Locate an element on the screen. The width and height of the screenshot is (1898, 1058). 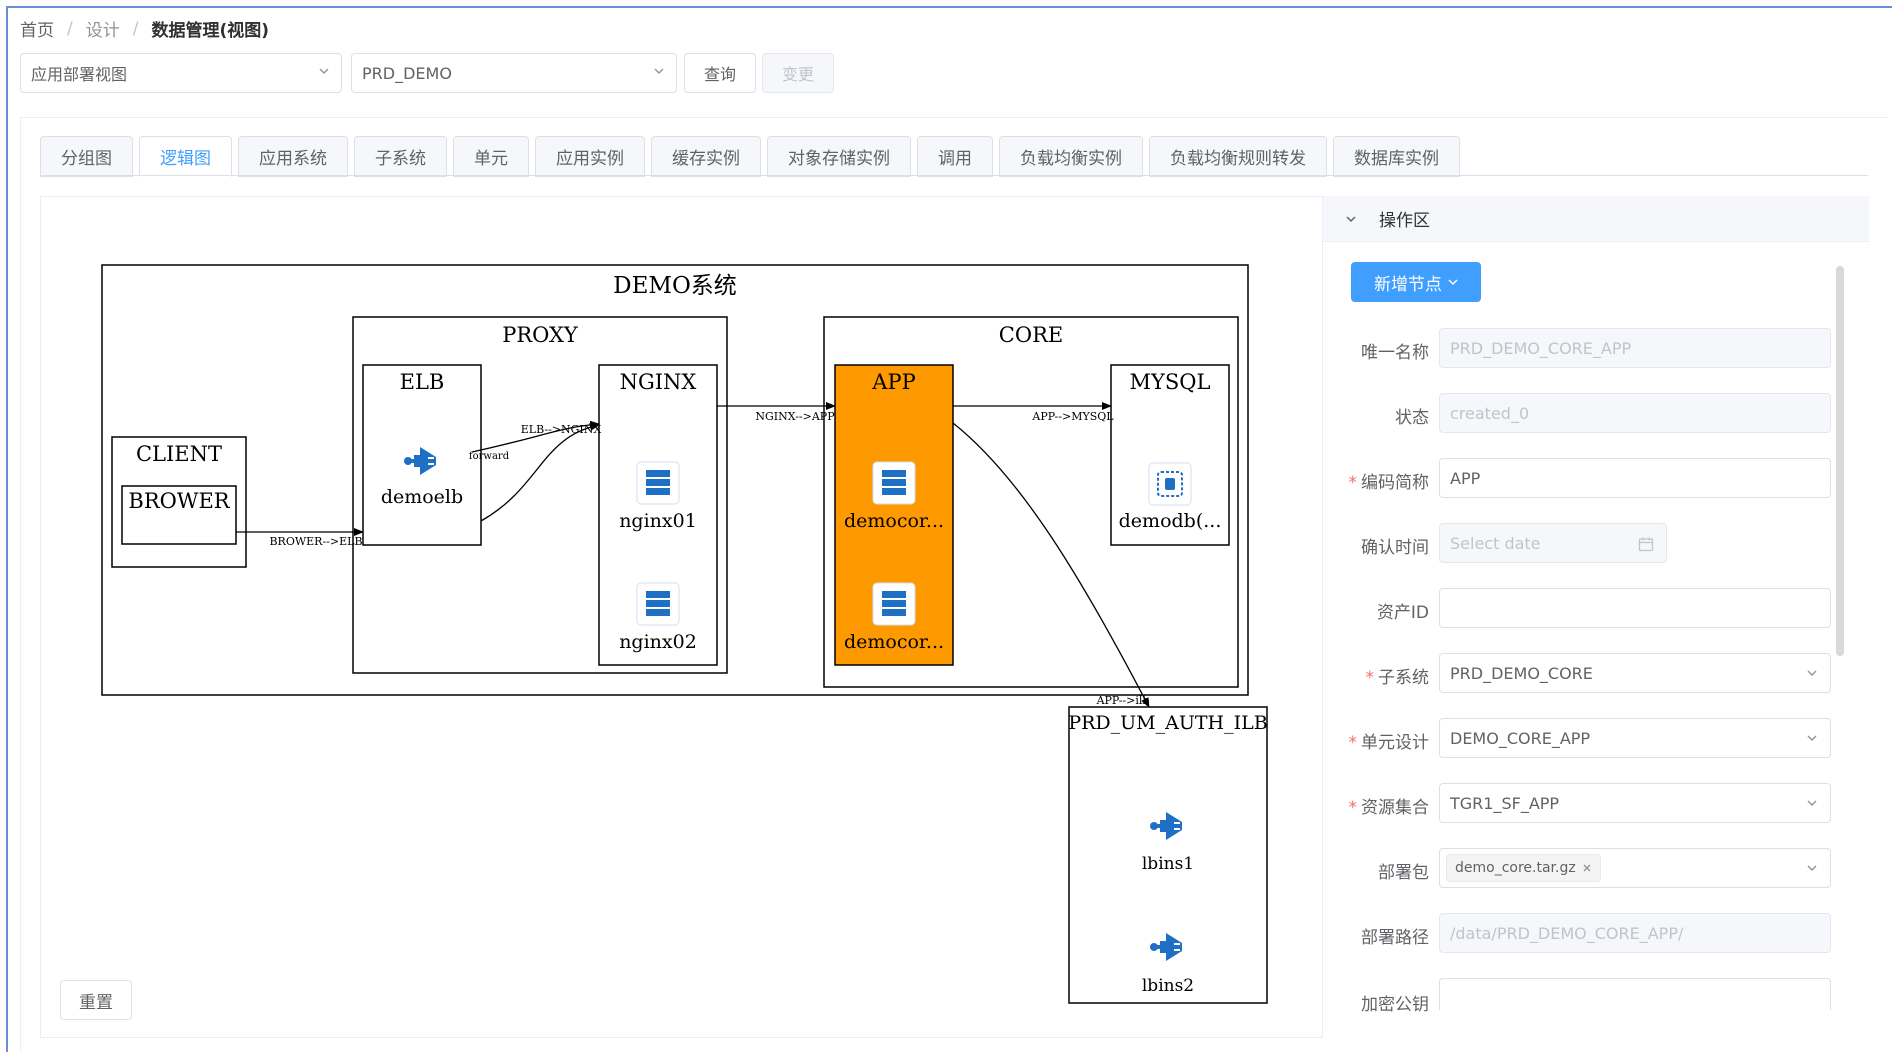
tab-call: 调用 is located at coordinates (955, 156).